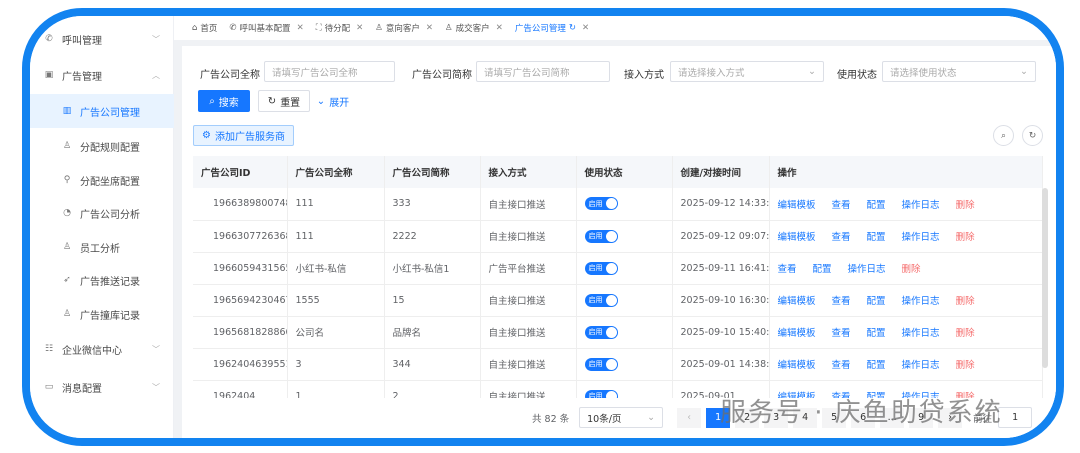  What do you see at coordinates (110, 282) in the screenshot?
I see `sidebar-item-label: 广告推送记录` at bounding box center [110, 282].